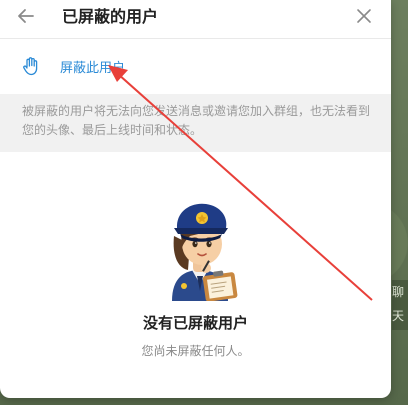 Image resolution: width=408 pixels, height=405 pixels. Describe the element at coordinates (93, 68) in the screenshot. I see `block-user-label: 屏蔽此用户` at that location.